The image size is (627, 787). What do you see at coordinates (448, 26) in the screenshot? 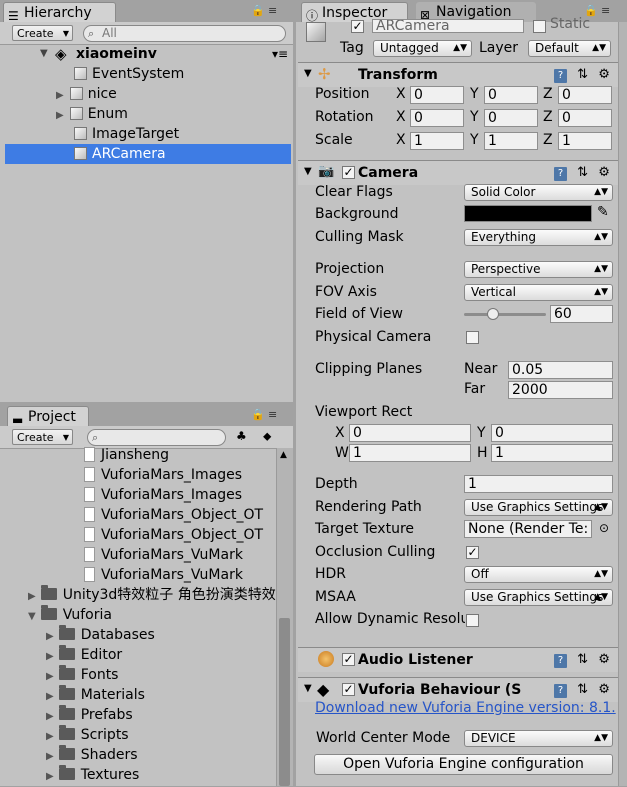
I see `object-name-field: ARCamera` at bounding box center [448, 26].